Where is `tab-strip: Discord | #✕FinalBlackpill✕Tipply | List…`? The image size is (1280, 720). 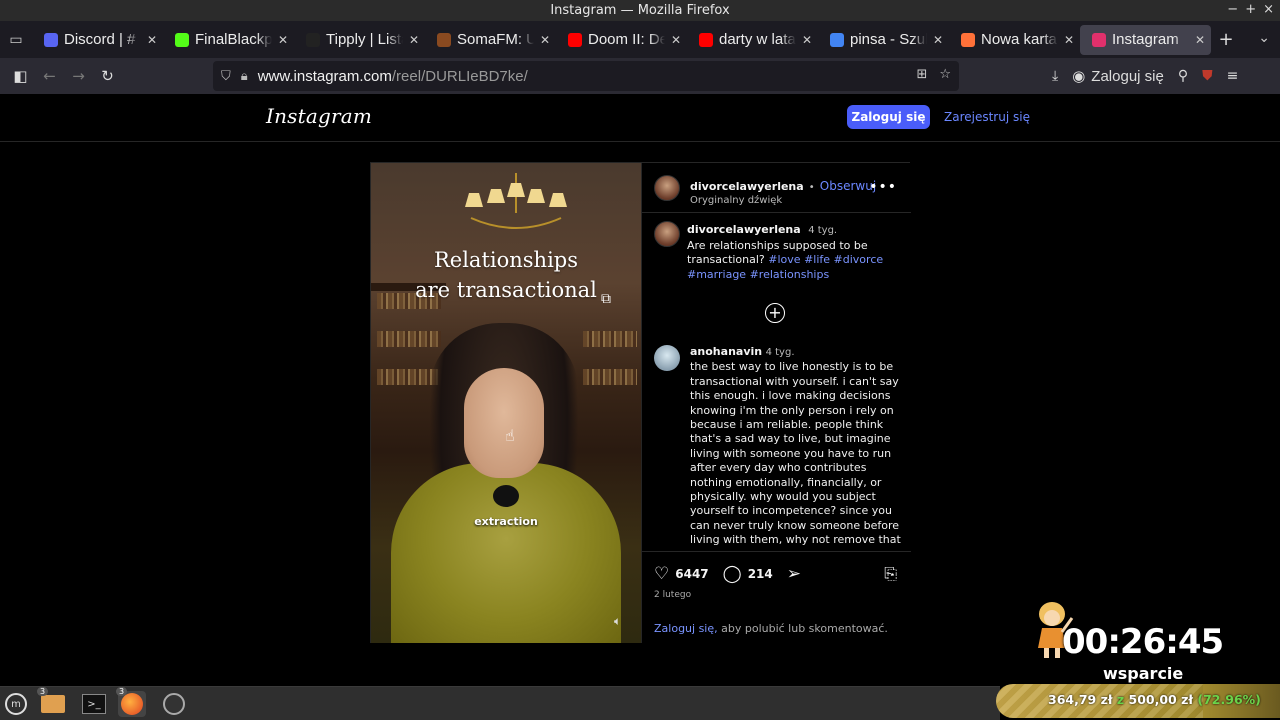
tab-strip: Discord | #✕FinalBlackpill✕Tipply | List… is located at coordinates (621, 39).